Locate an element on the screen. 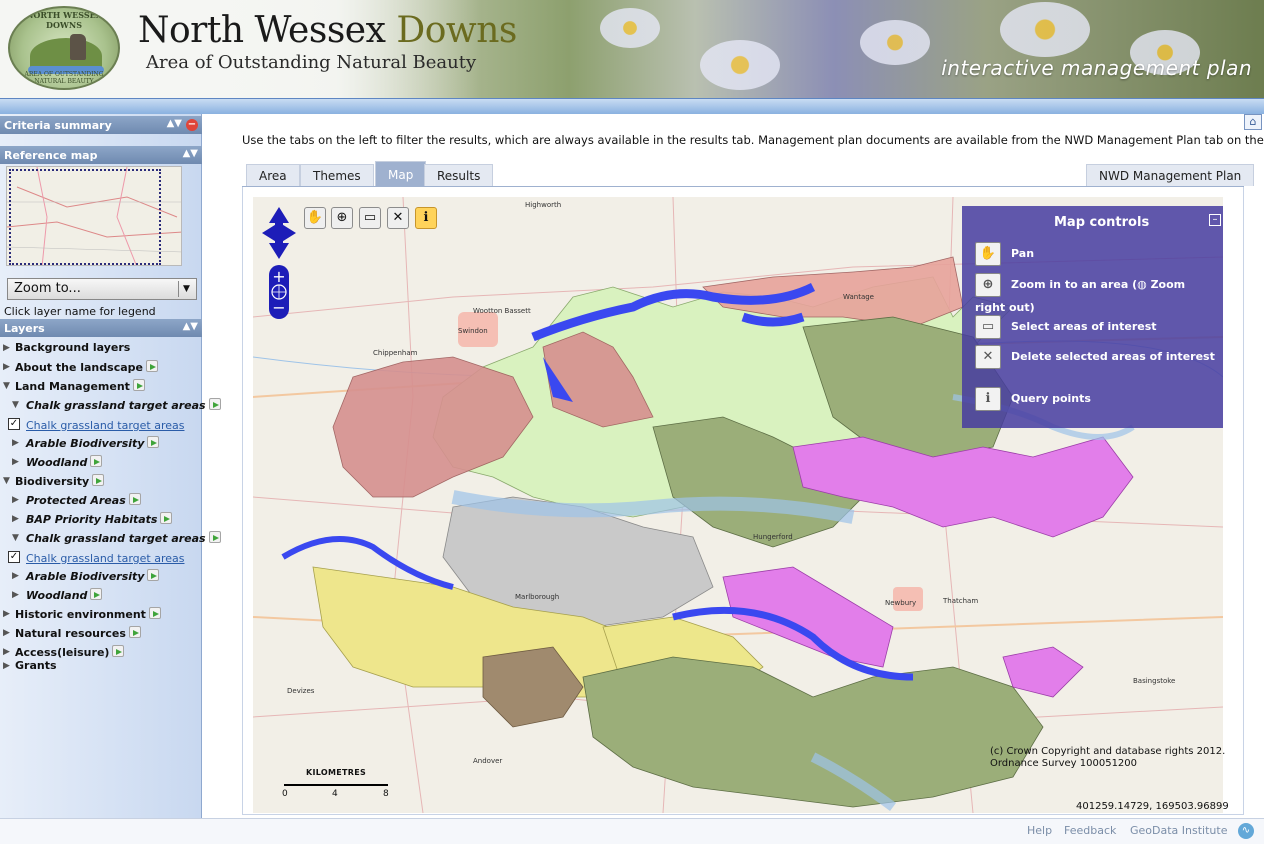  map-place-label: Andover is located at coordinates (488, 761).